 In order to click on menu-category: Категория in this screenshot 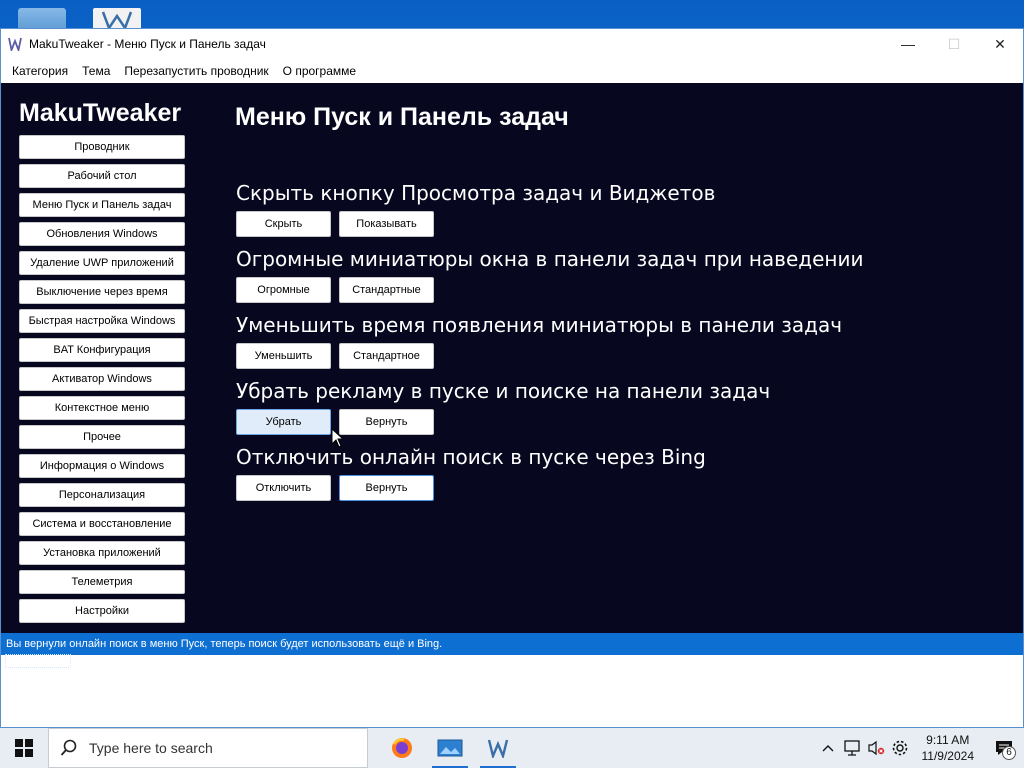, I will do `click(40, 71)`.